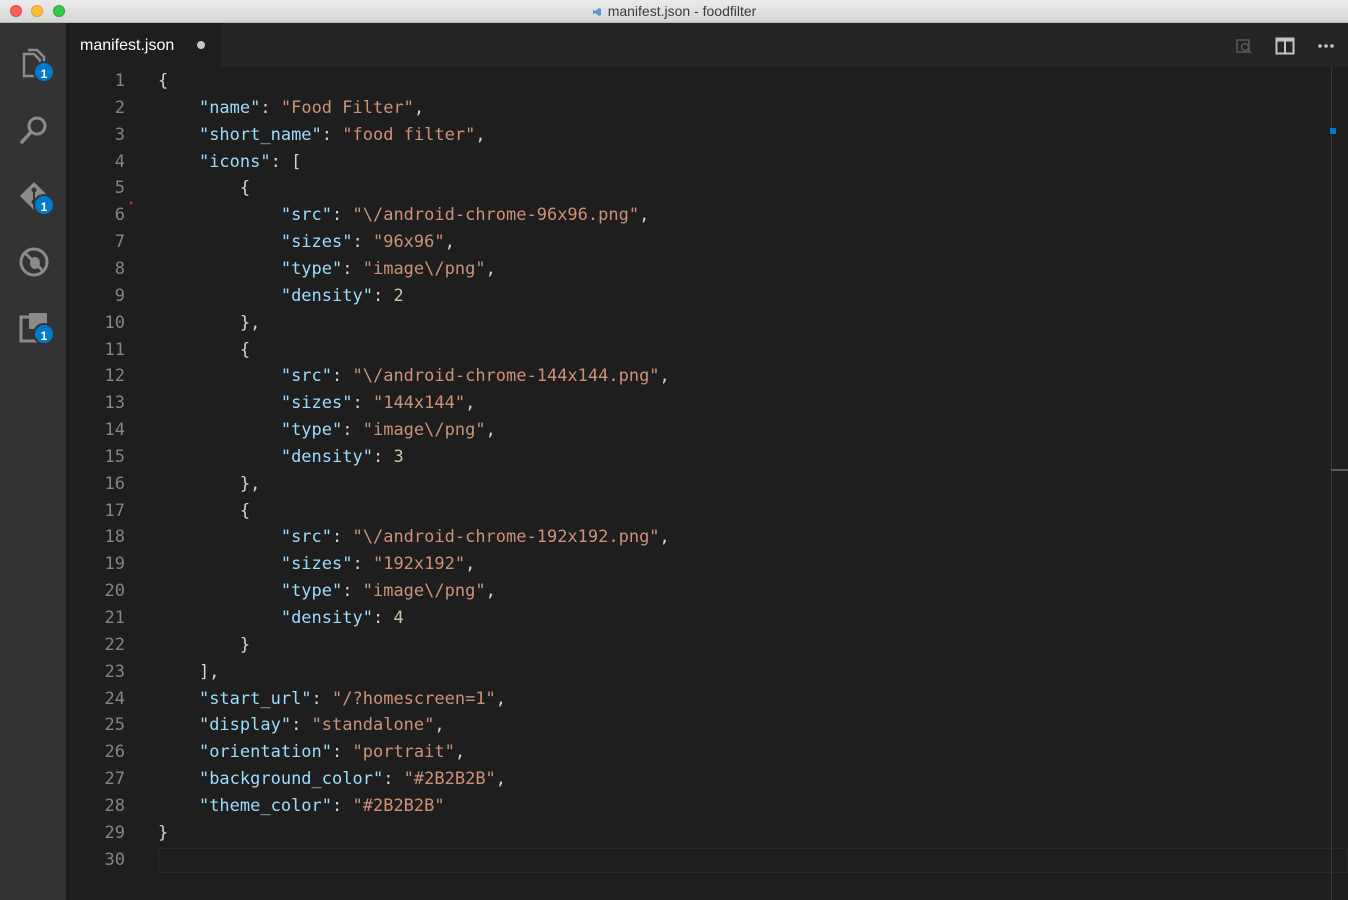 The height and width of the screenshot is (900, 1348). Describe the element at coordinates (674, 11) in the screenshot. I see `window-title-container: manifest.json - foodfilter` at that location.